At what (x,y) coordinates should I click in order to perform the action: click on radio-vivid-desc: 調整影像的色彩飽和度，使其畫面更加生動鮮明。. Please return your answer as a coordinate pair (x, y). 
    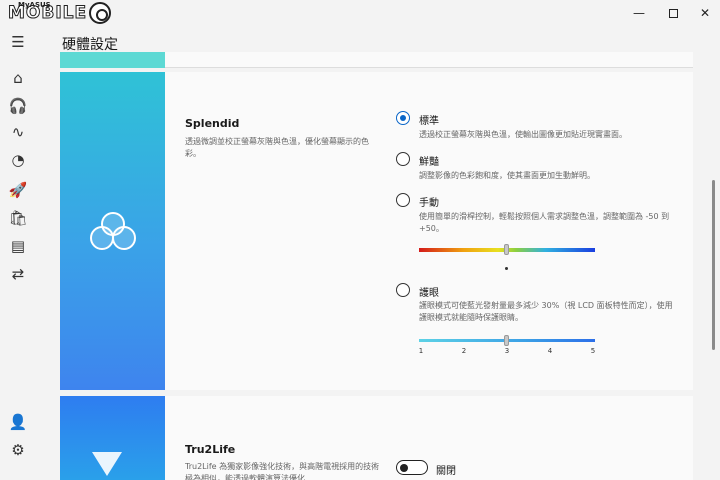
    Looking at the image, I should click on (507, 175).